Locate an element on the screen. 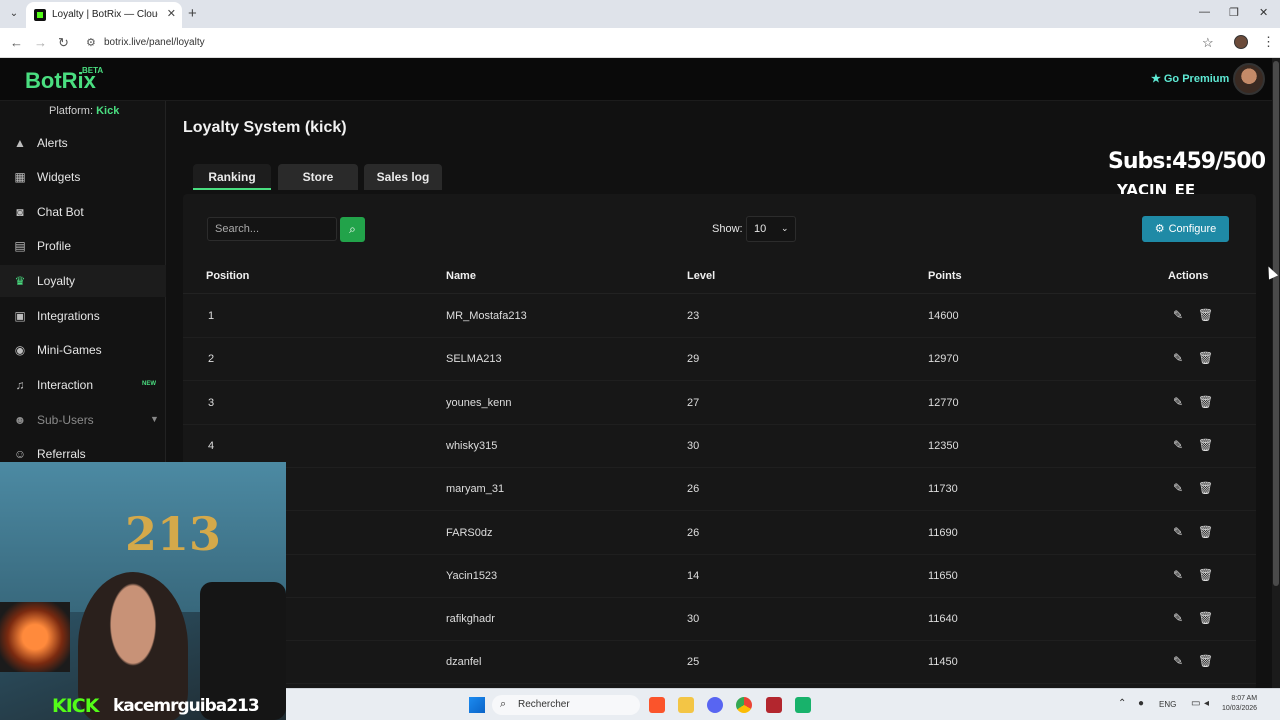 The height and width of the screenshot is (720, 1280). browser-tab: Loyalty | BotRix — Cloud Stream ✕ is located at coordinates (104, 15).